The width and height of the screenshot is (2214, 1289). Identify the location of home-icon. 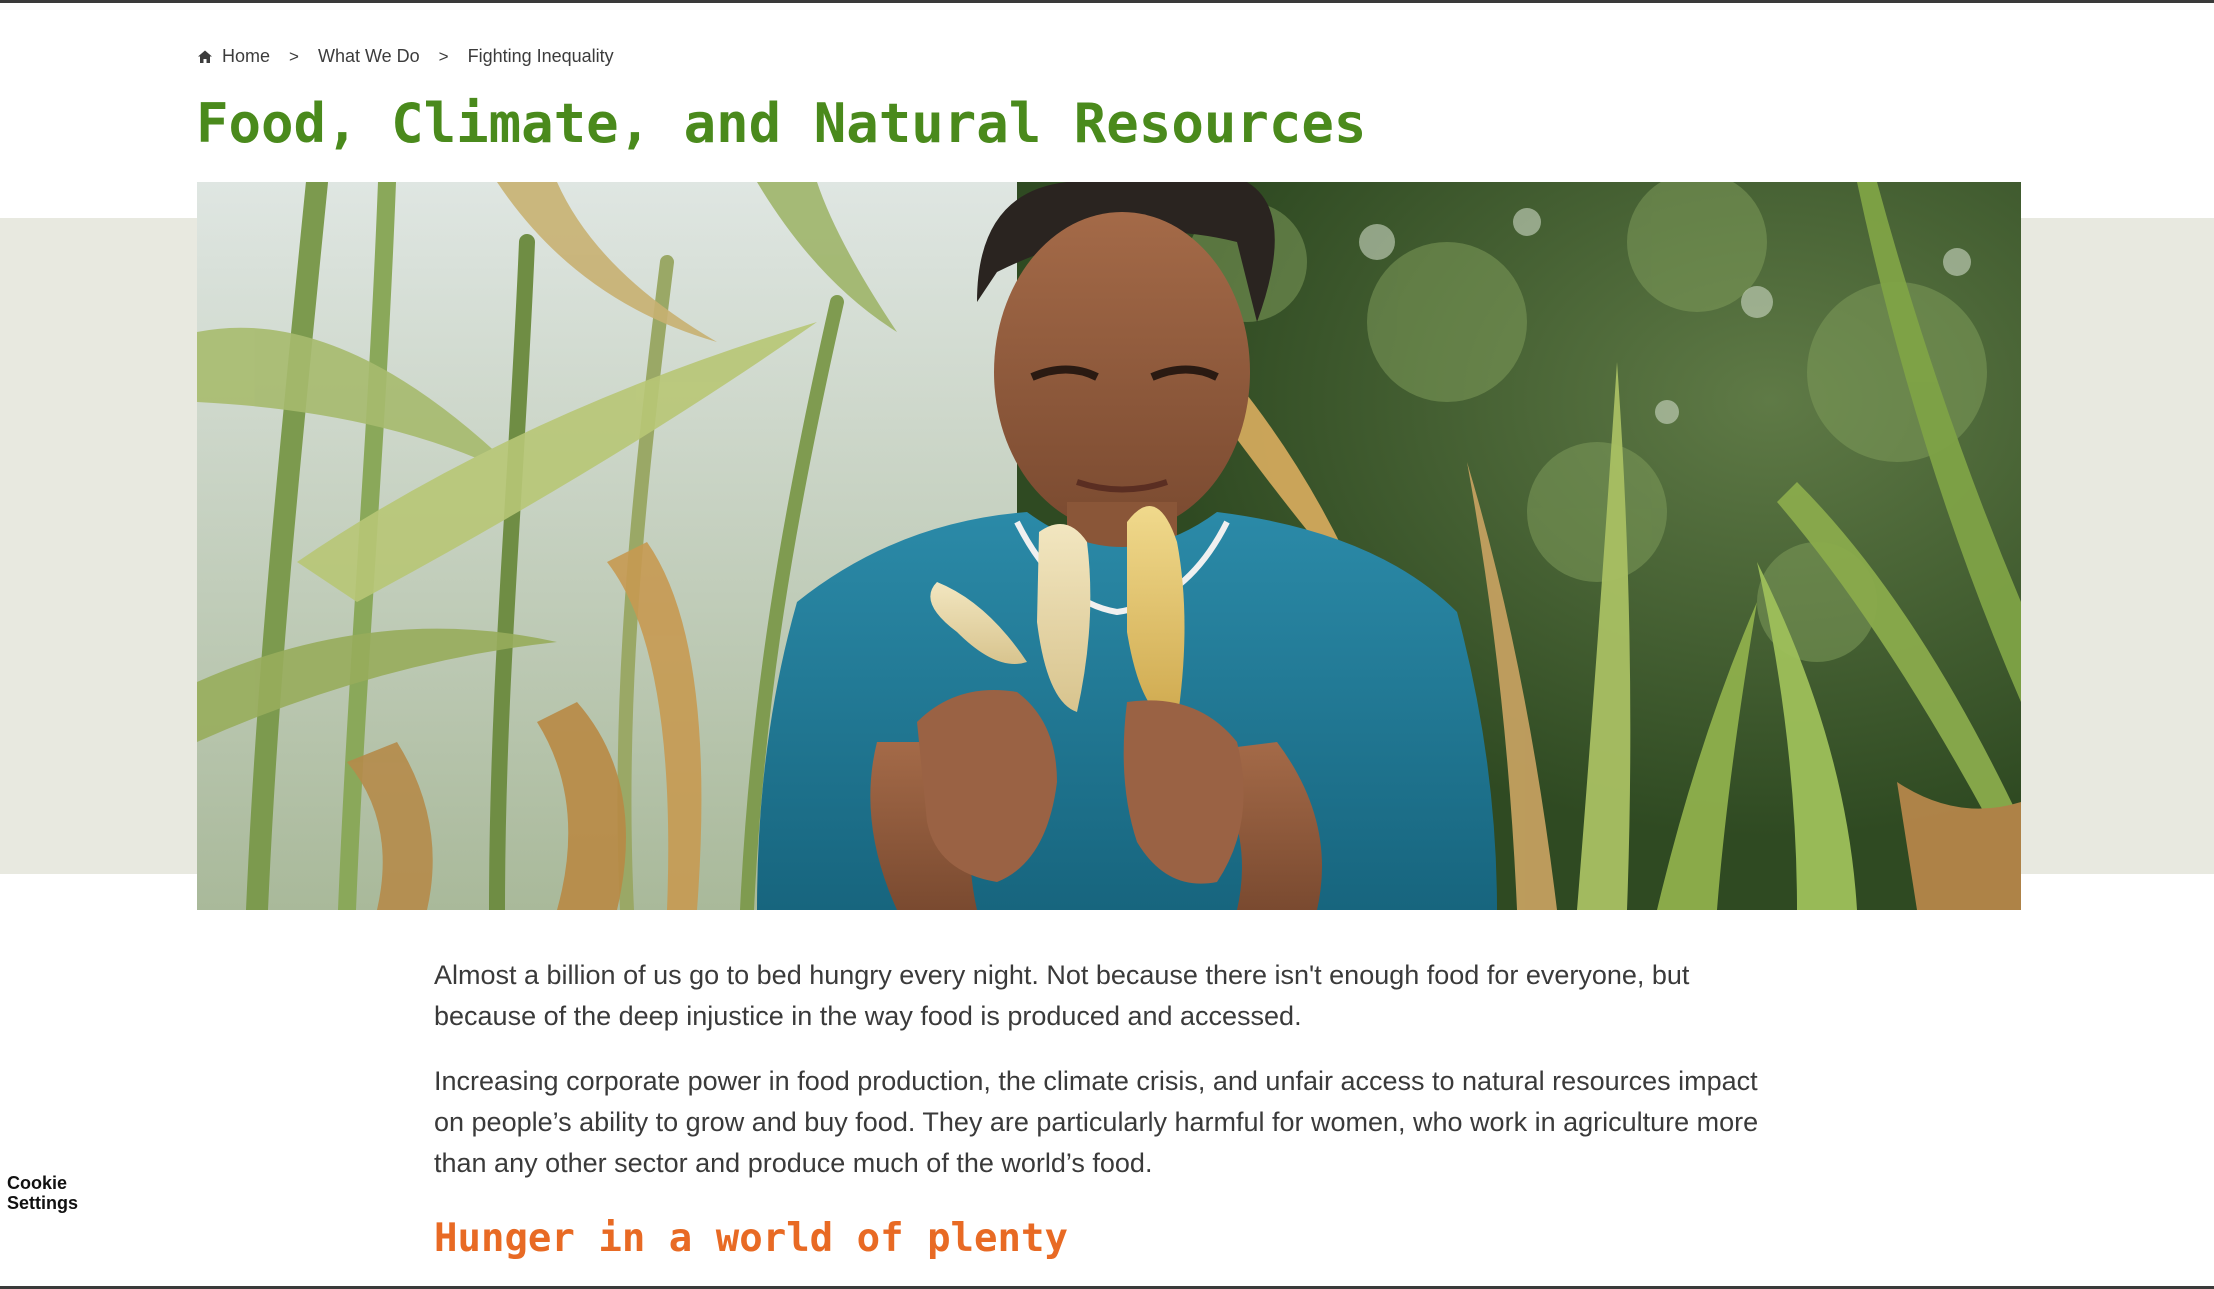
(205, 57).